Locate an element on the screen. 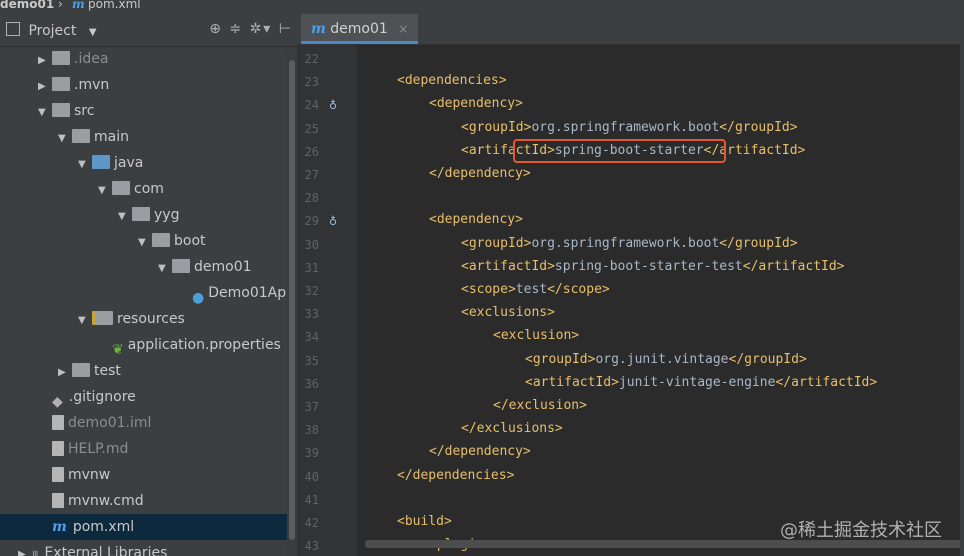 This screenshot has width=964, height=556. code-line: </dependencies> is located at coordinates (455, 475).